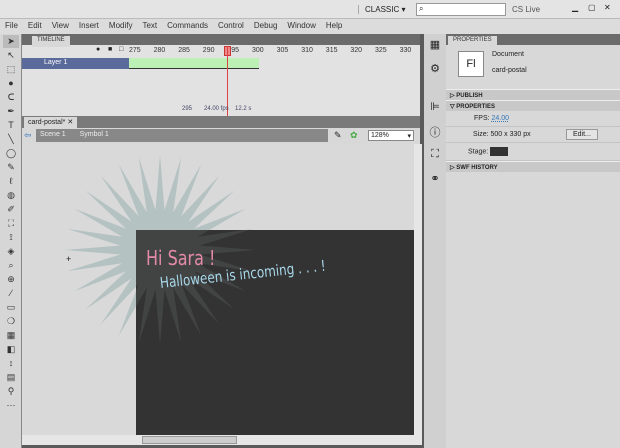 This screenshot has height=448, width=620. What do you see at coordinates (89, 25) in the screenshot?
I see `menu-insert: Insert` at bounding box center [89, 25].